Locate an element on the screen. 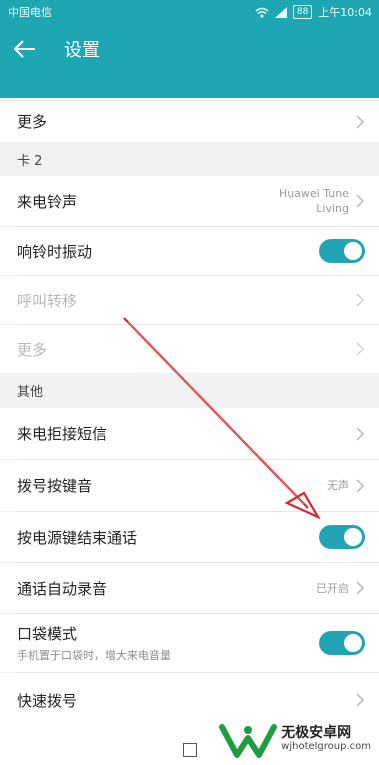 This screenshot has height=765, width=379. ringtone-row: 来电铃声 Huawei Tune Living is located at coordinates (189, 201).